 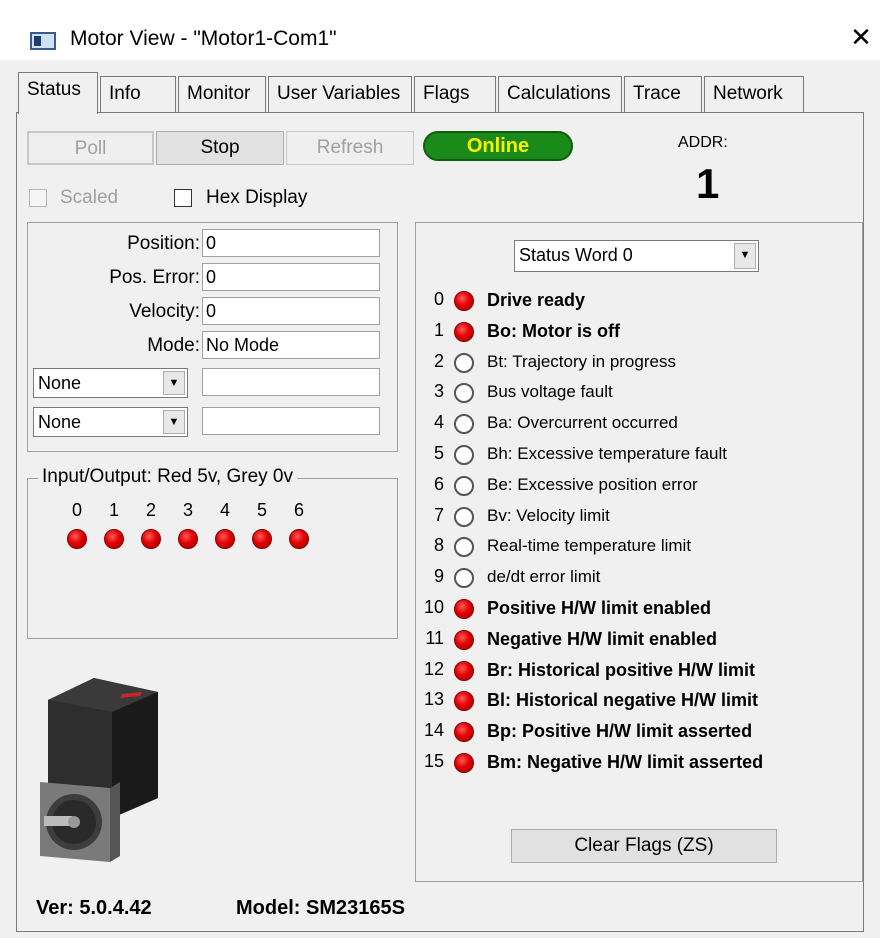 What do you see at coordinates (94, 908) in the screenshot?
I see `version-text: Ver: 5.0.4.42` at bounding box center [94, 908].